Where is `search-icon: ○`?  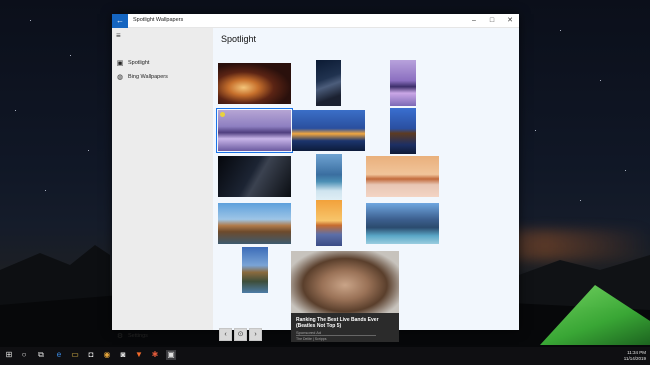
search-icon: ○ is located at coordinates (24, 355).